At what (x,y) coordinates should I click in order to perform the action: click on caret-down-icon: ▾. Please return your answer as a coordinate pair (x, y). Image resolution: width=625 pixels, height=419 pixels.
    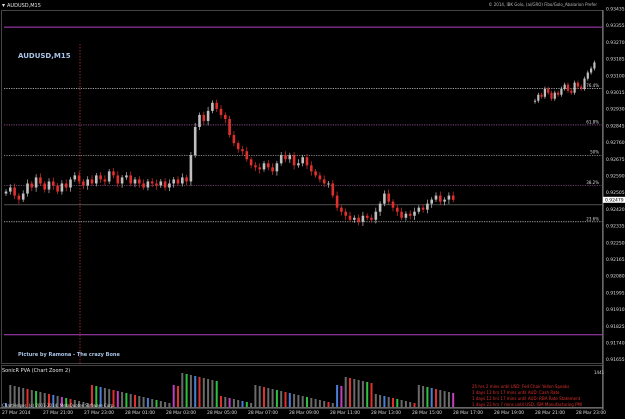
    Looking at the image, I should click on (3, 5).